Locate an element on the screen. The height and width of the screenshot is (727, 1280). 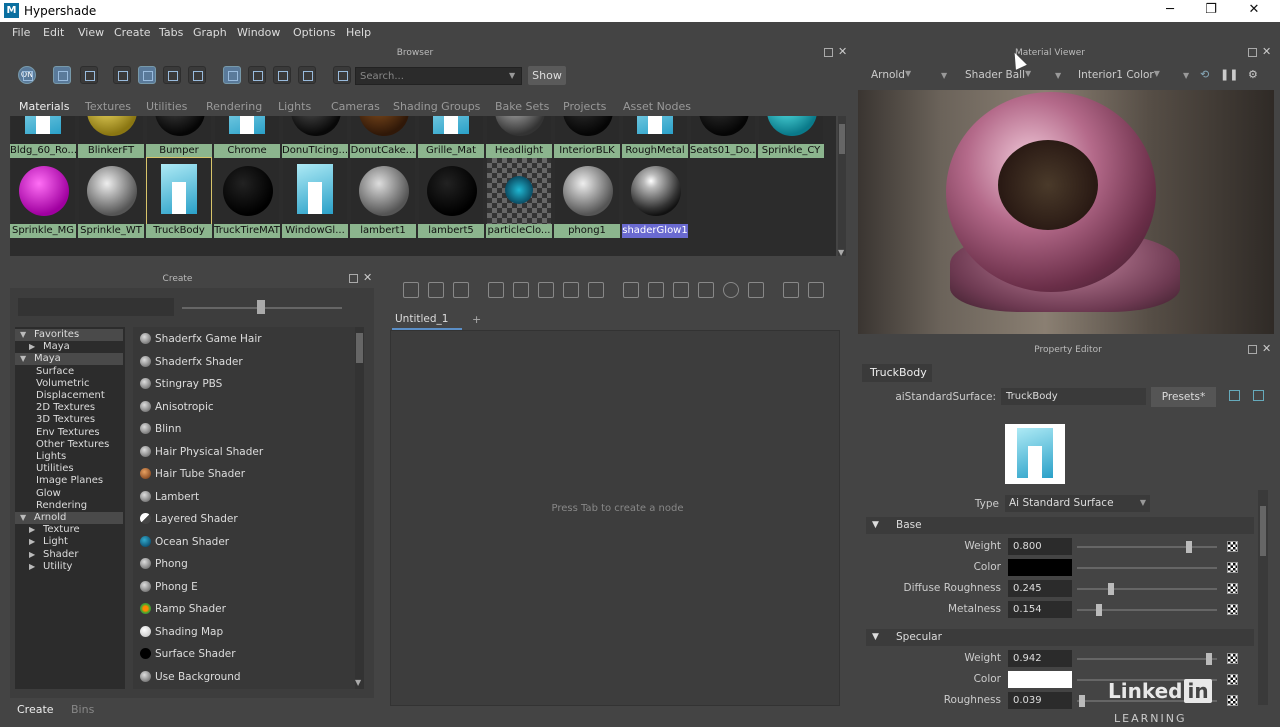
pause-icon: ❚❚ is located at coordinates (1229, 74).